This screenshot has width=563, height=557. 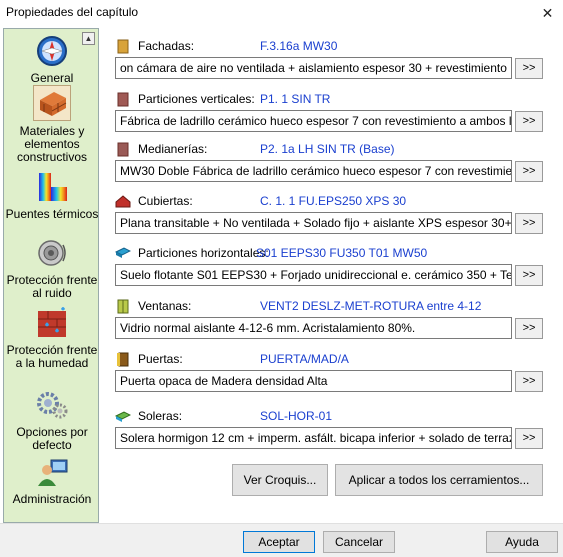 I want to click on sidebar-item-label: General, so click(x=52, y=78).